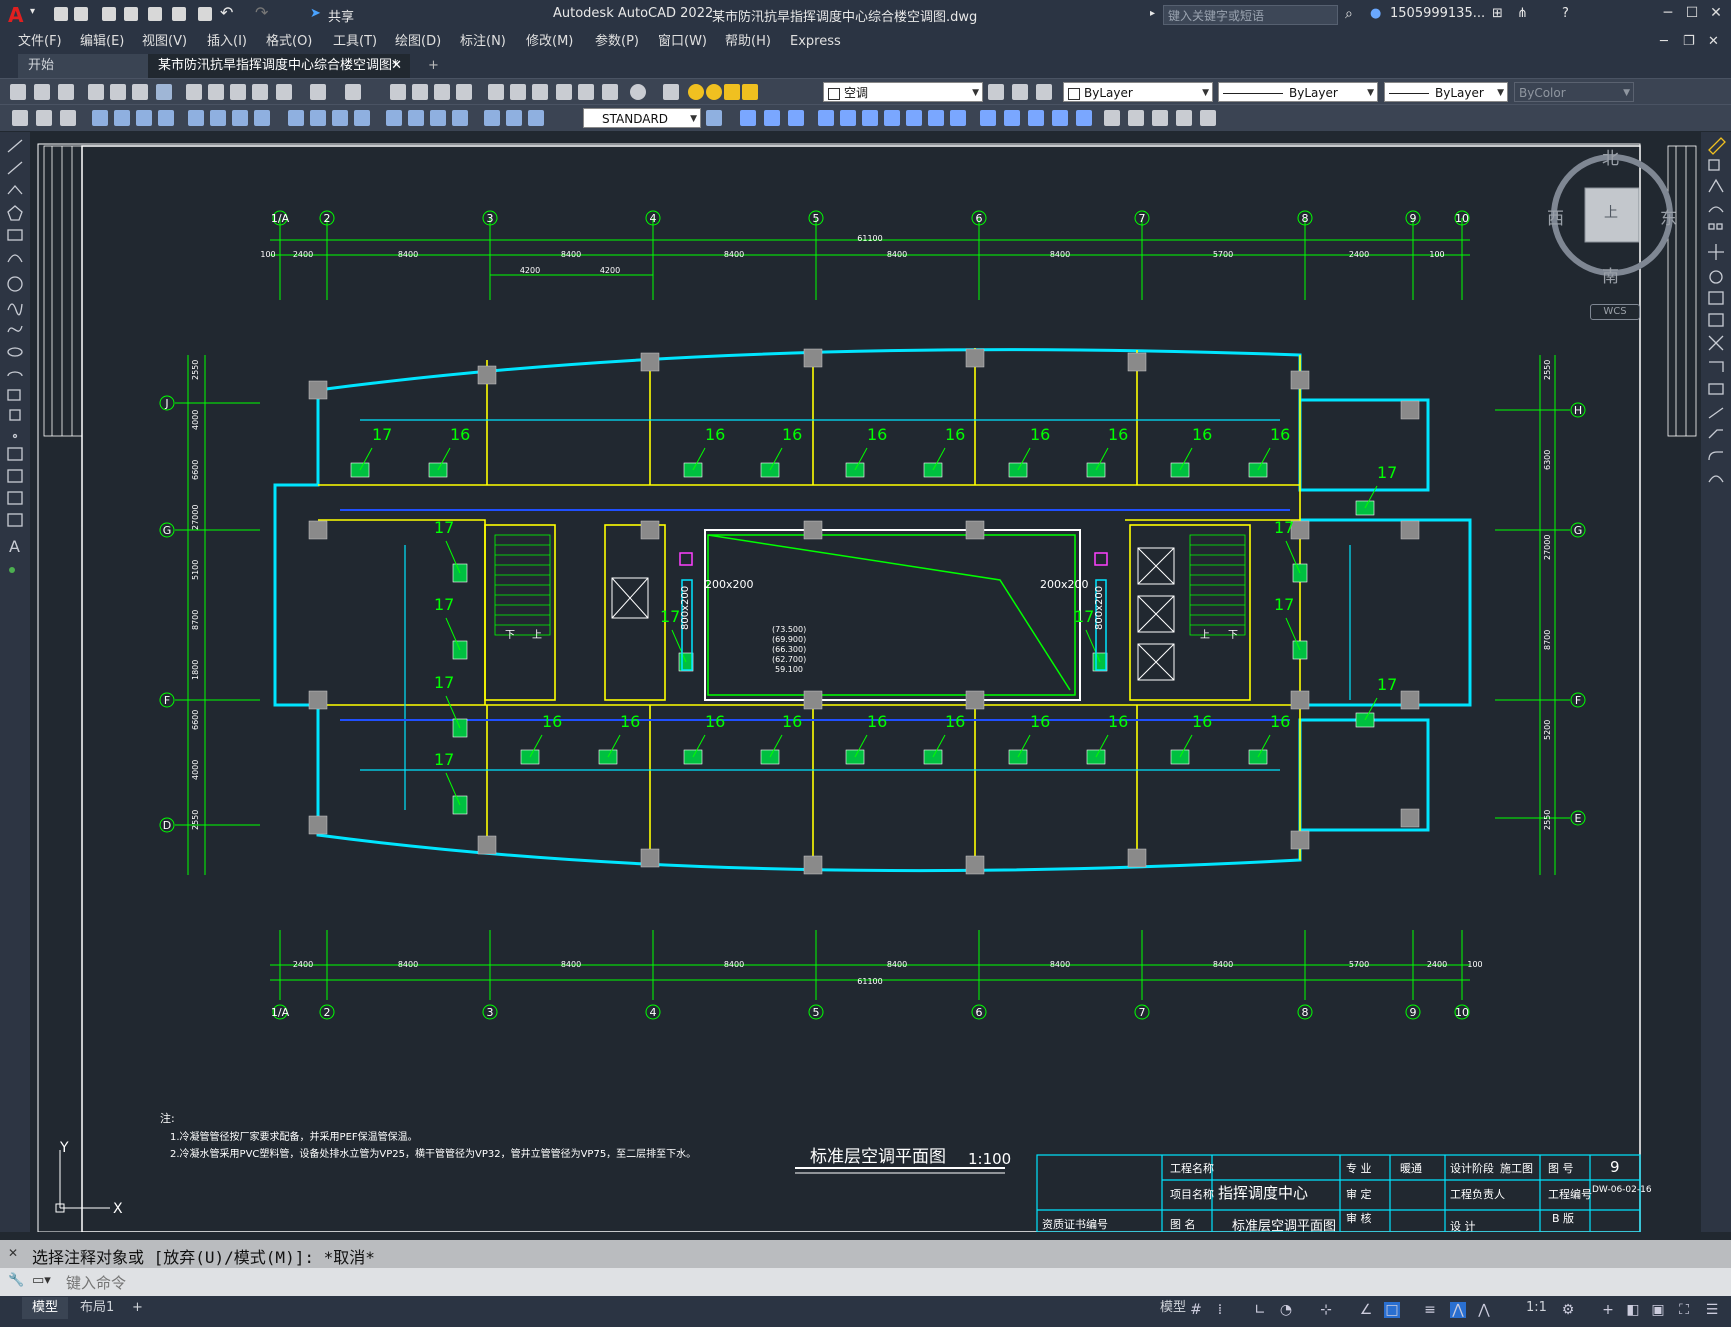  I want to click on arc-length-icon, so click(144, 118).